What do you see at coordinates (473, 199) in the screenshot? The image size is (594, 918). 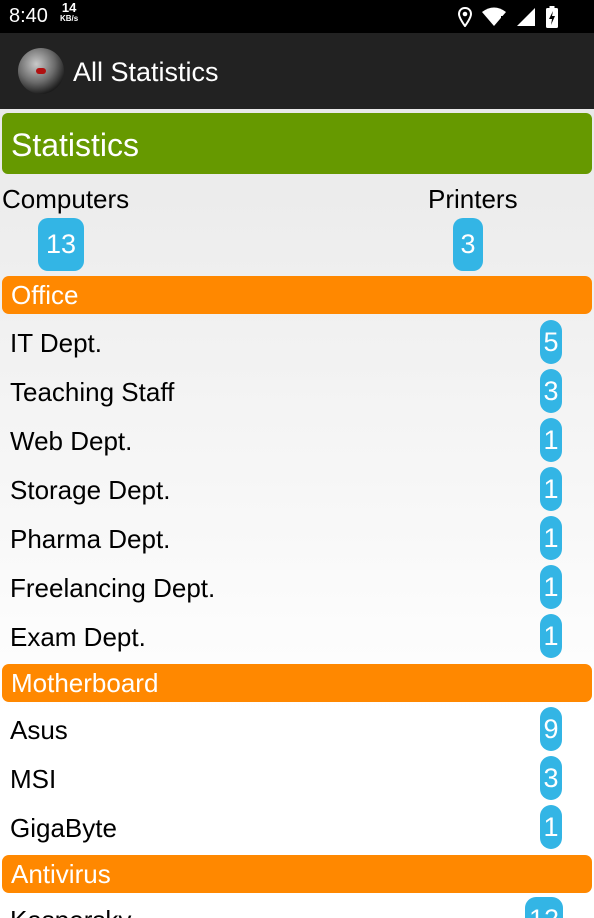 I see `printers-label: Printers` at bounding box center [473, 199].